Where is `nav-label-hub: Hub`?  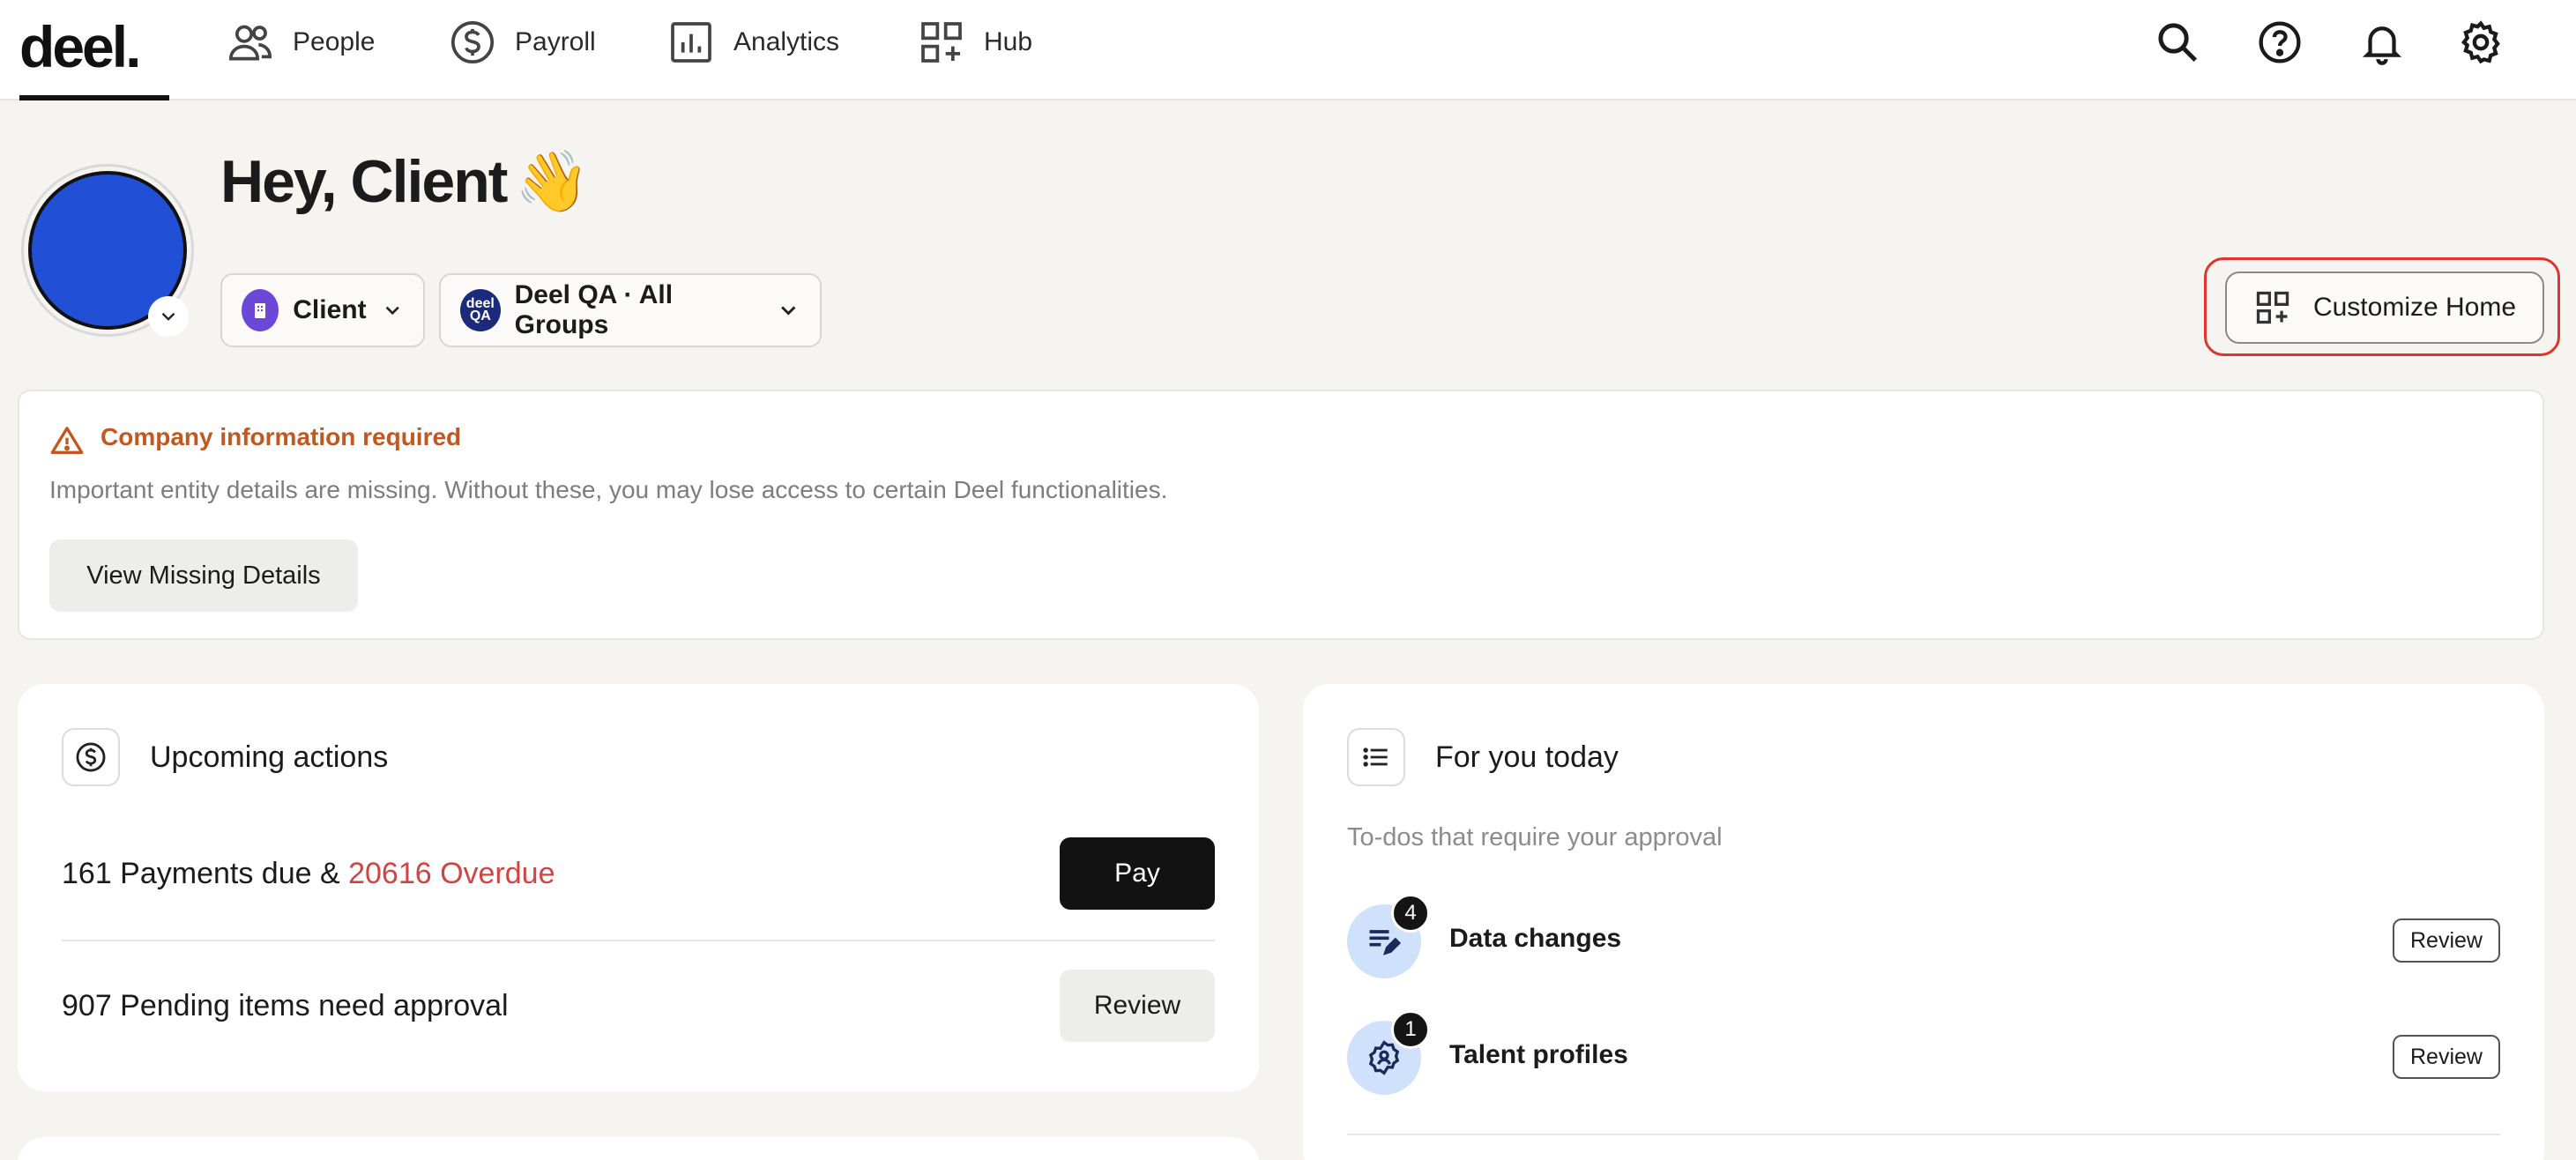 nav-label-hub: Hub is located at coordinates (1008, 41).